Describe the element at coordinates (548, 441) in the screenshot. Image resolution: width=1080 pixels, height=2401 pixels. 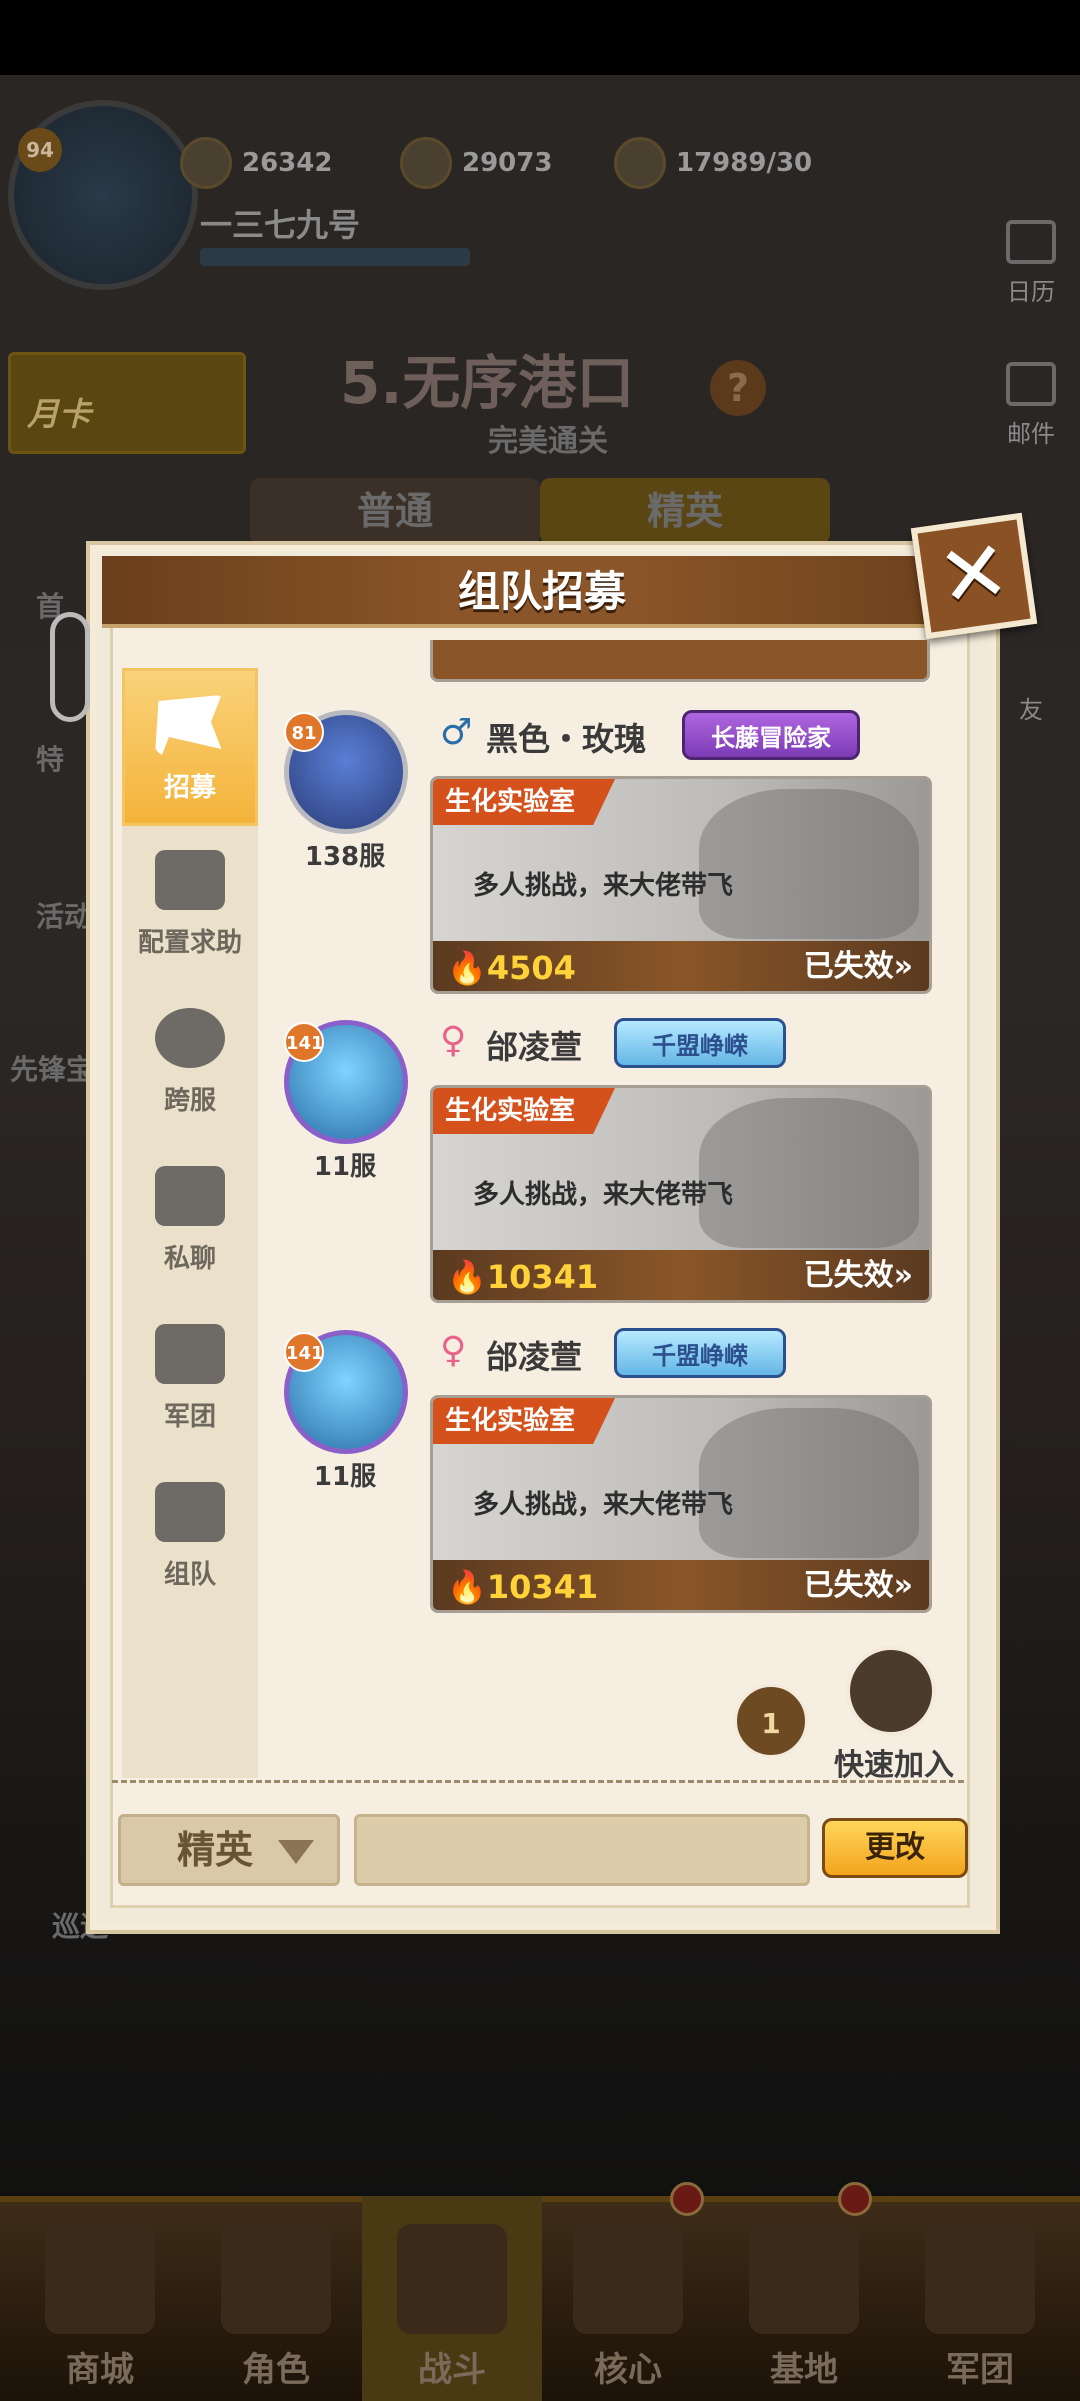
I see `stage-subtitle: 完美通关` at that location.